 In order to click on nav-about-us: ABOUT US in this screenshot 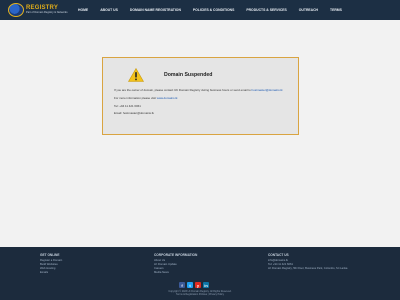, I will do `click(109, 10)`.